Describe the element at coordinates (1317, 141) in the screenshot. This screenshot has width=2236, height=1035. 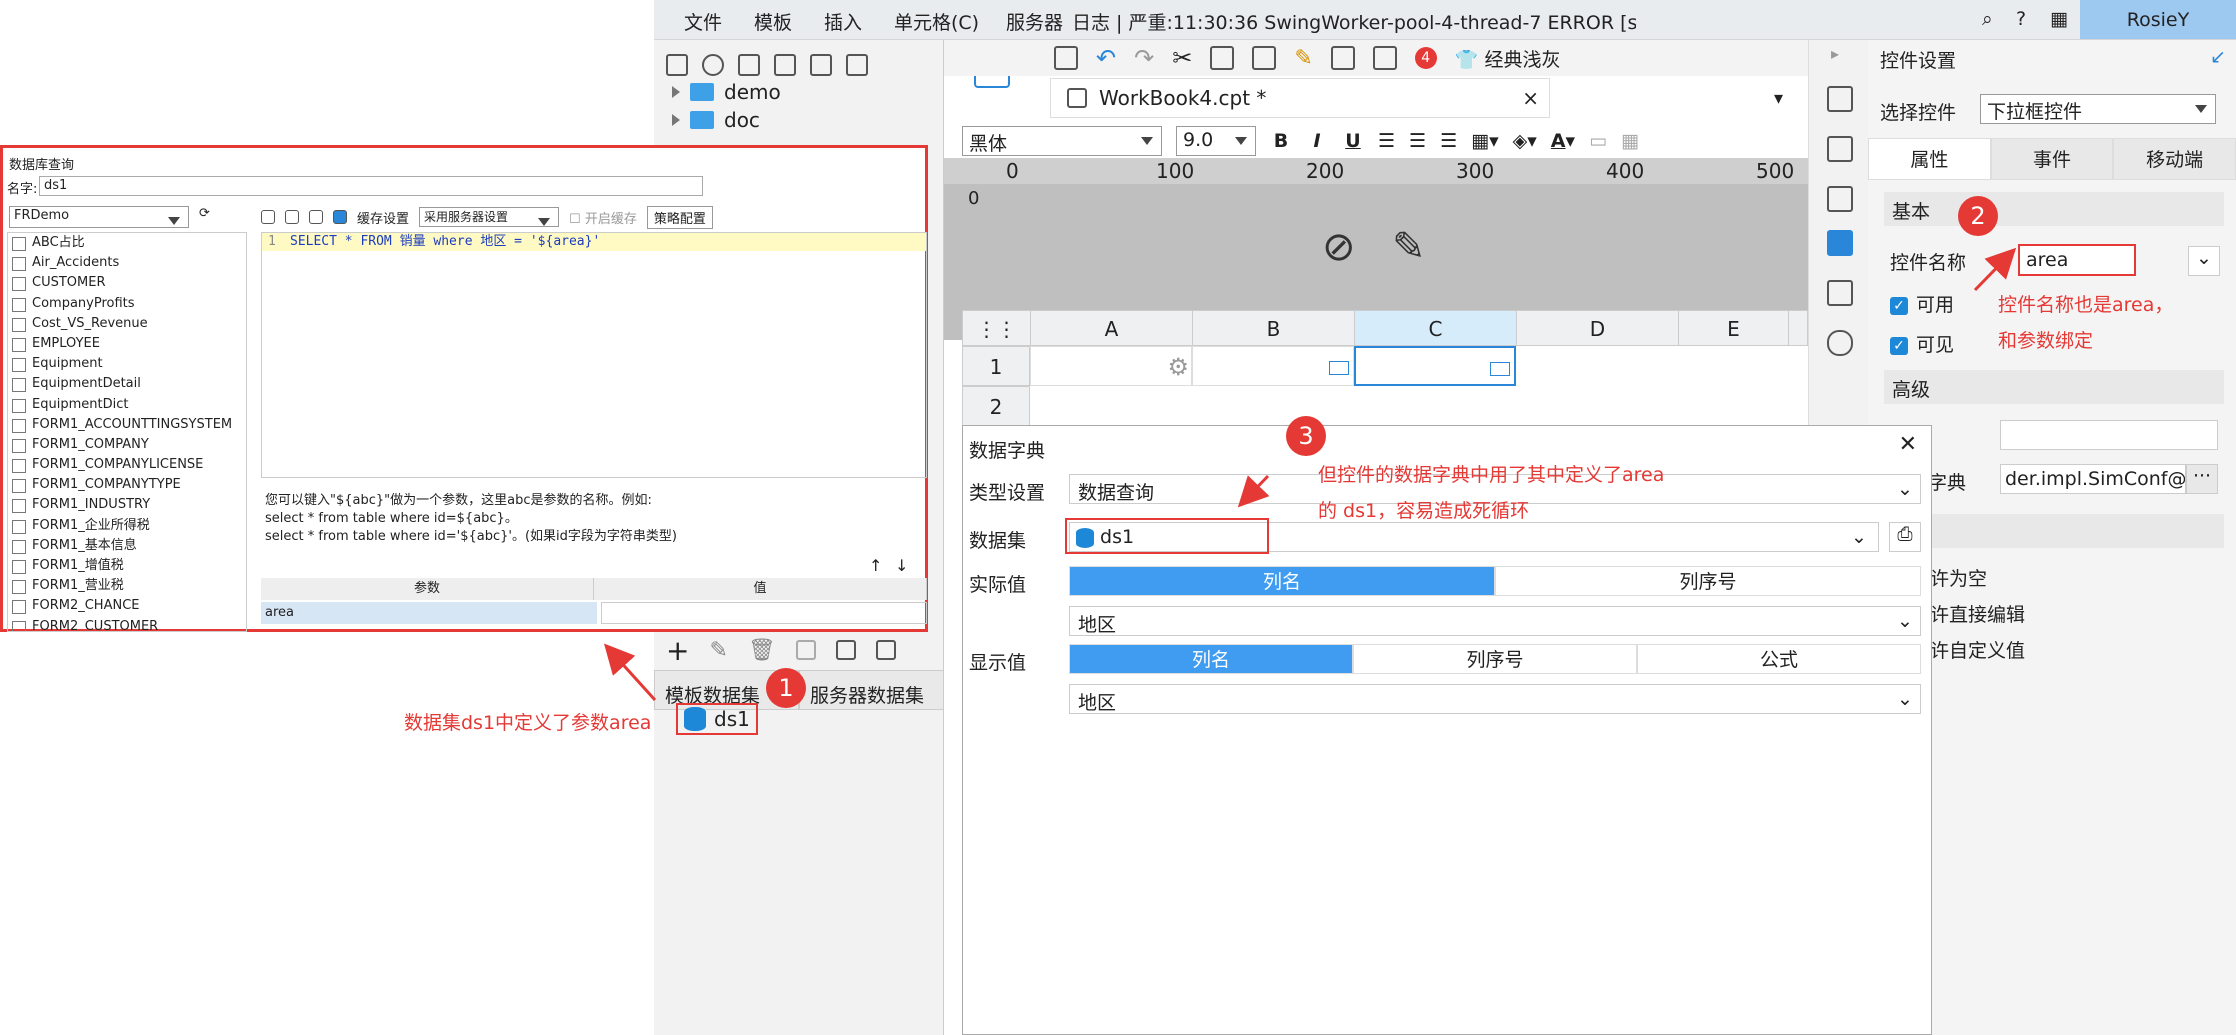
I see `italic-button: I` at that location.